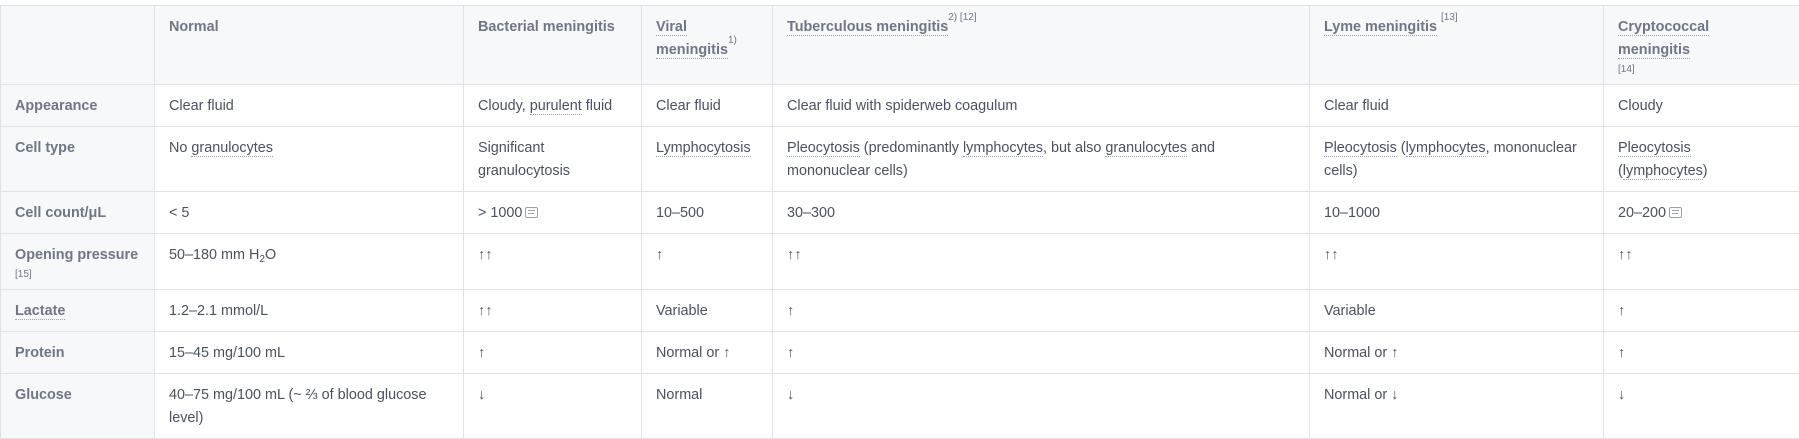 The width and height of the screenshot is (1799, 439). I want to click on row-label-text: Opening pressure, so click(76, 255).